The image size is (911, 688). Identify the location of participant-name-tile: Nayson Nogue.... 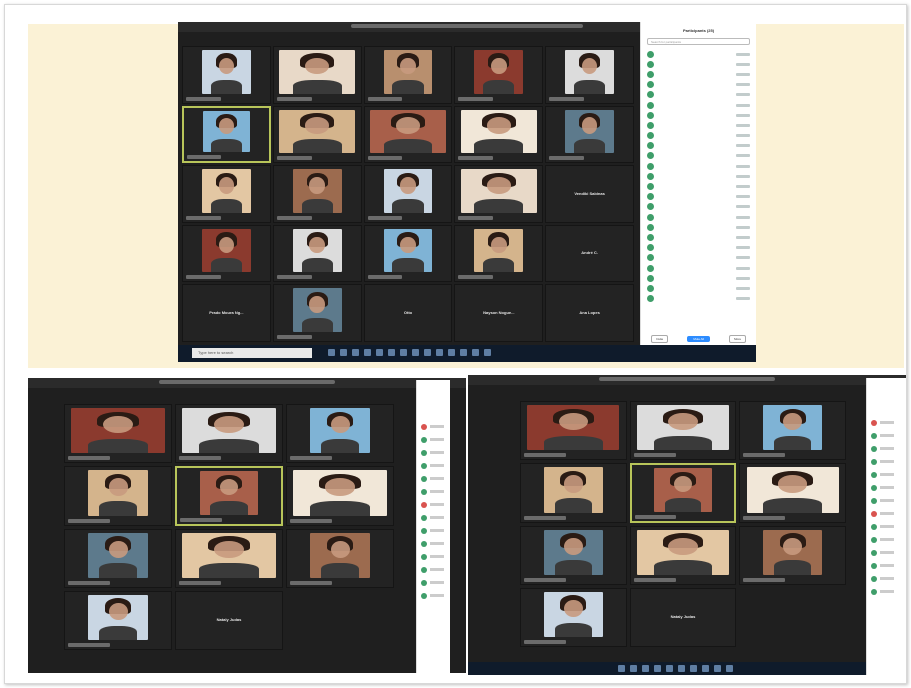
(499, 313).